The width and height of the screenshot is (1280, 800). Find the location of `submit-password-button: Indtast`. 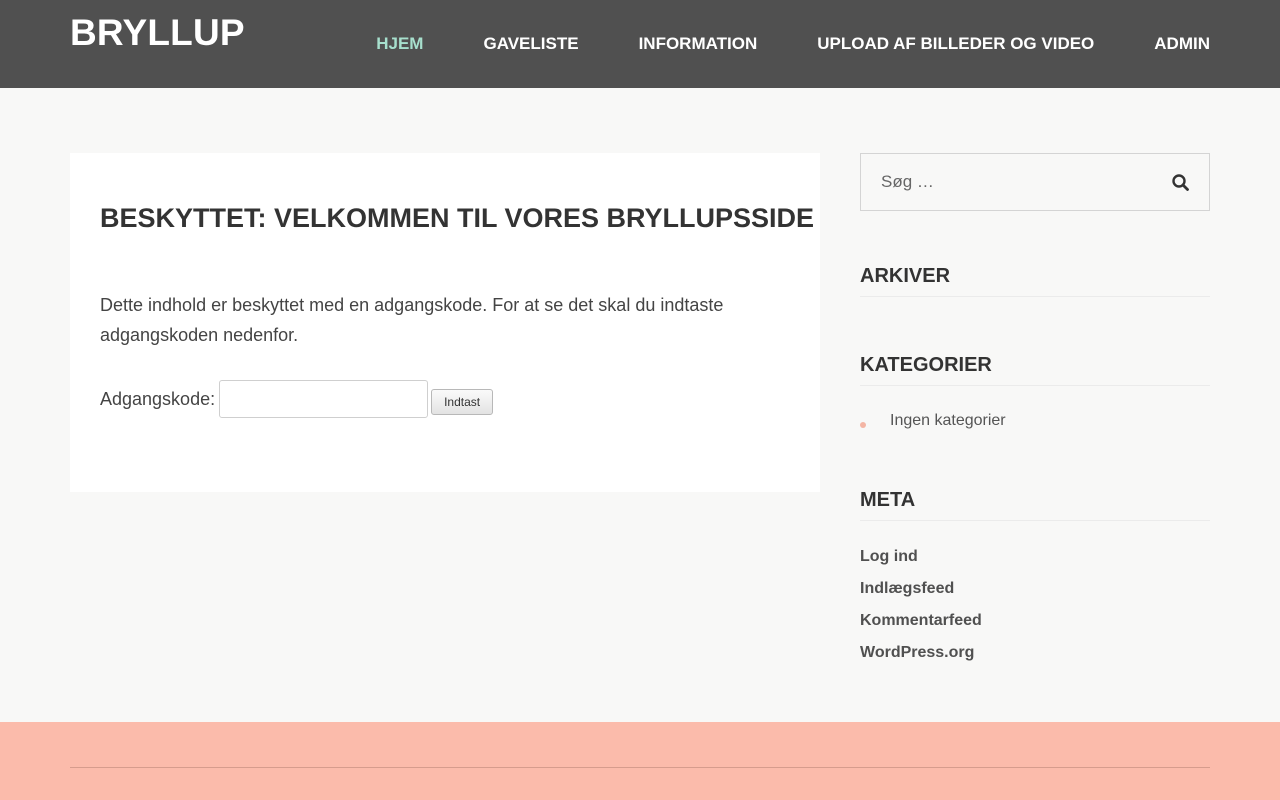

submit-password-button: Indtast is located at coordinates (462, 401).